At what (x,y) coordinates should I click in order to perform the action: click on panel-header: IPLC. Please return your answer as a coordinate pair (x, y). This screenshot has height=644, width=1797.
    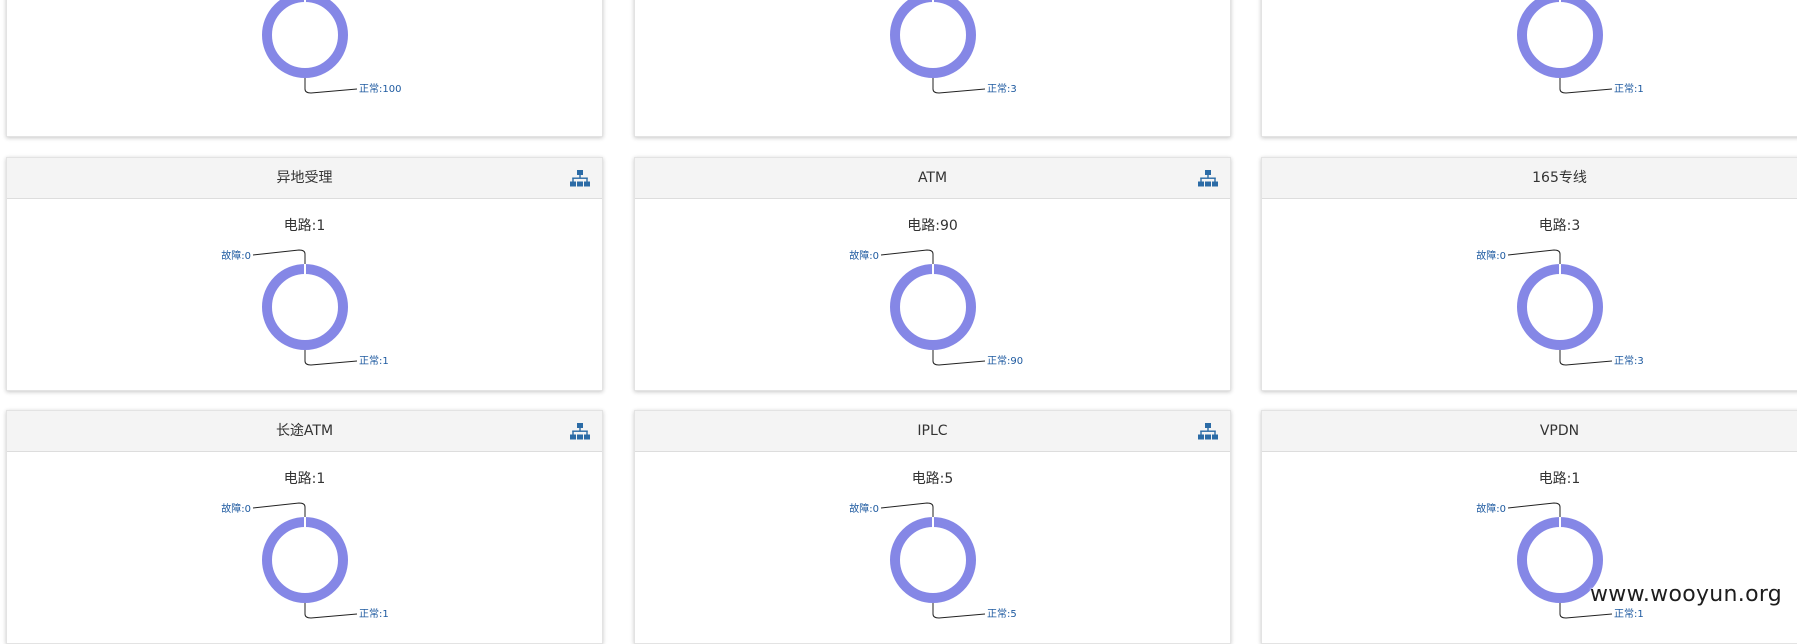
    Looking at the image, I should click on (932, 431).